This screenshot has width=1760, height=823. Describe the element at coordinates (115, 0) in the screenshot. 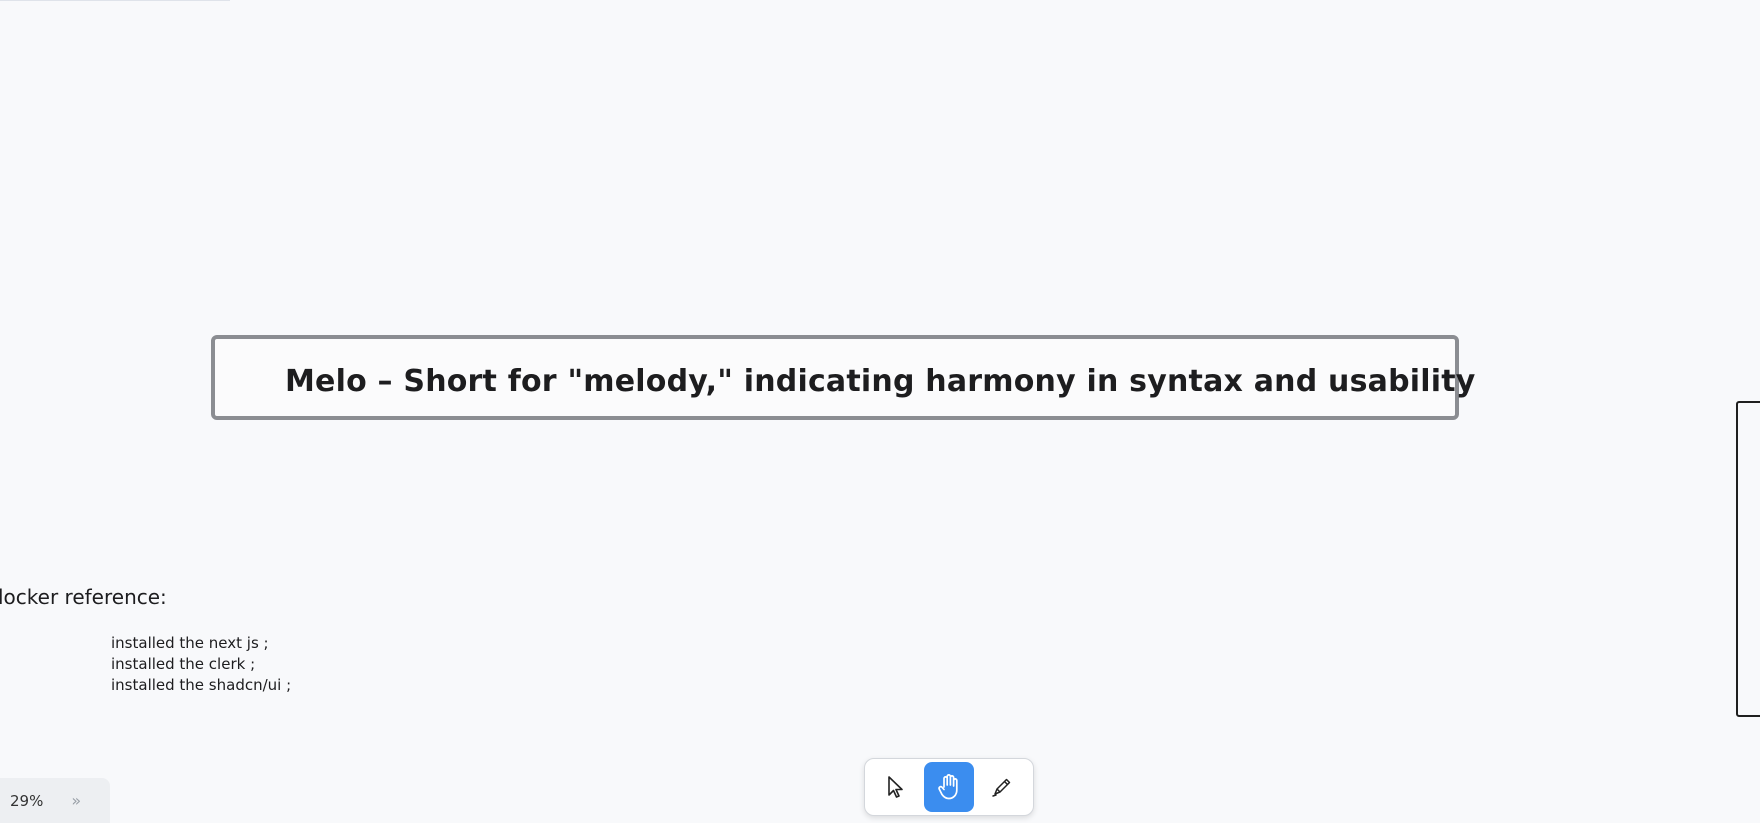

I see `top-edge-strip` at that location.